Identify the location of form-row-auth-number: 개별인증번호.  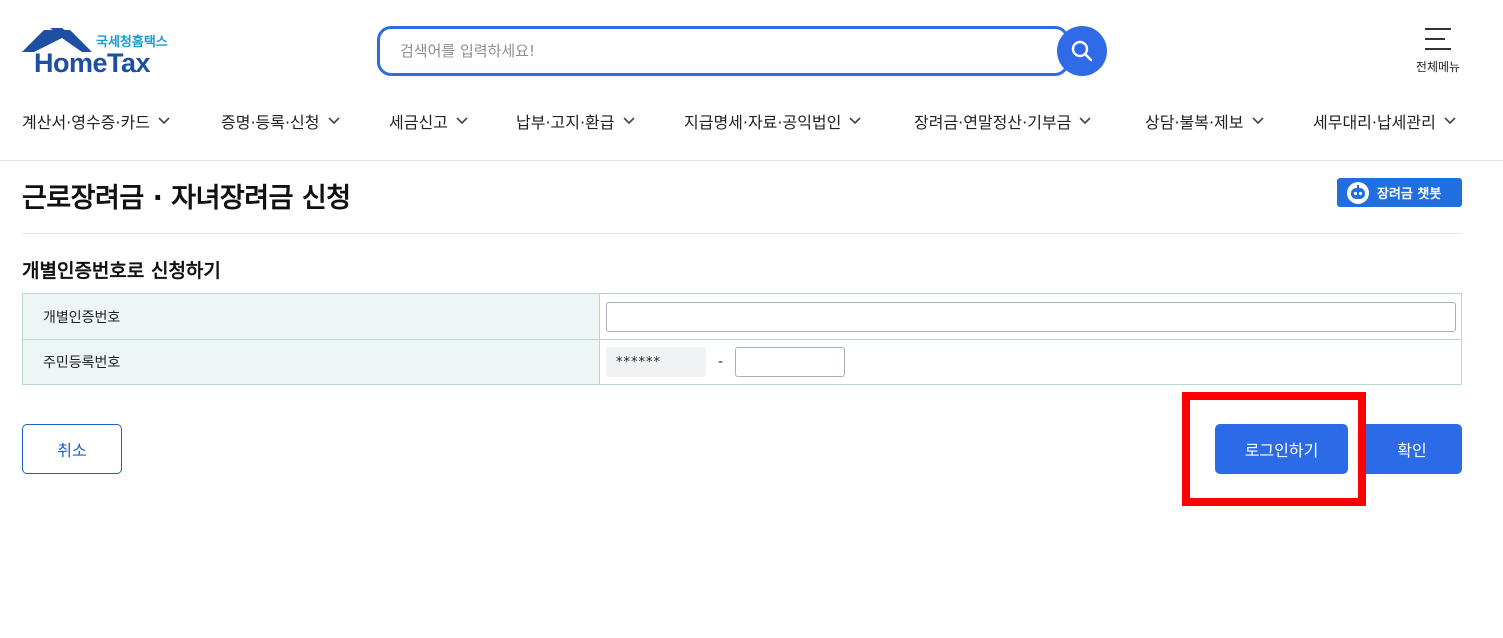
(742, 316).